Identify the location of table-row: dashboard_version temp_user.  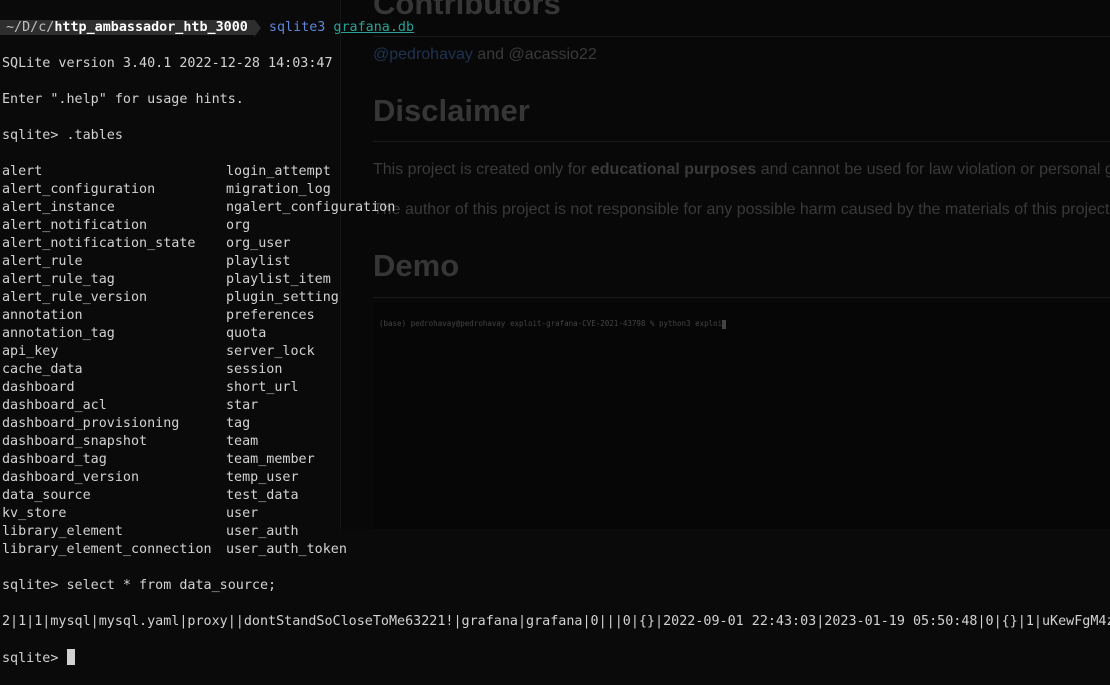
(556, 478).